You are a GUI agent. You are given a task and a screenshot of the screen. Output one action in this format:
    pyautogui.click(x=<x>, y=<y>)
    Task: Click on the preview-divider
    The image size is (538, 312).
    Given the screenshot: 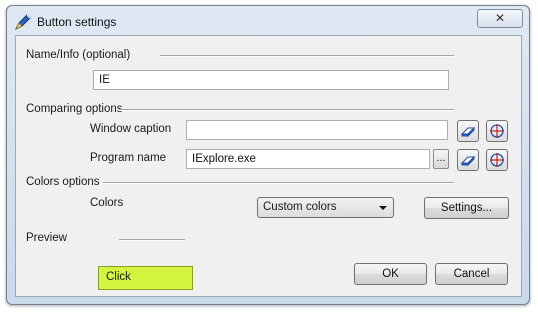 What is the action you would take?
    pyautogui.click(x=152, y=240)
    